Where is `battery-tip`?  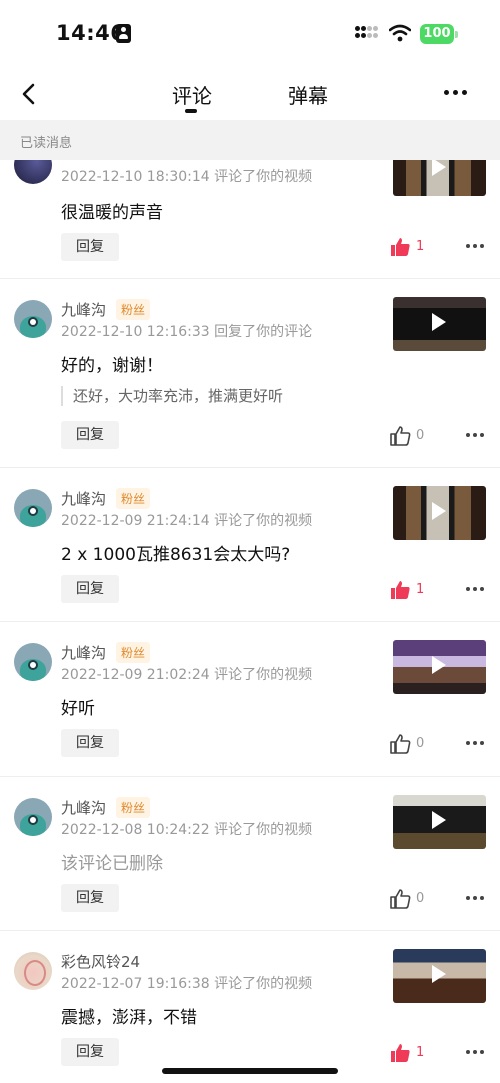 battery-tip is located at coordinates (456, 34).